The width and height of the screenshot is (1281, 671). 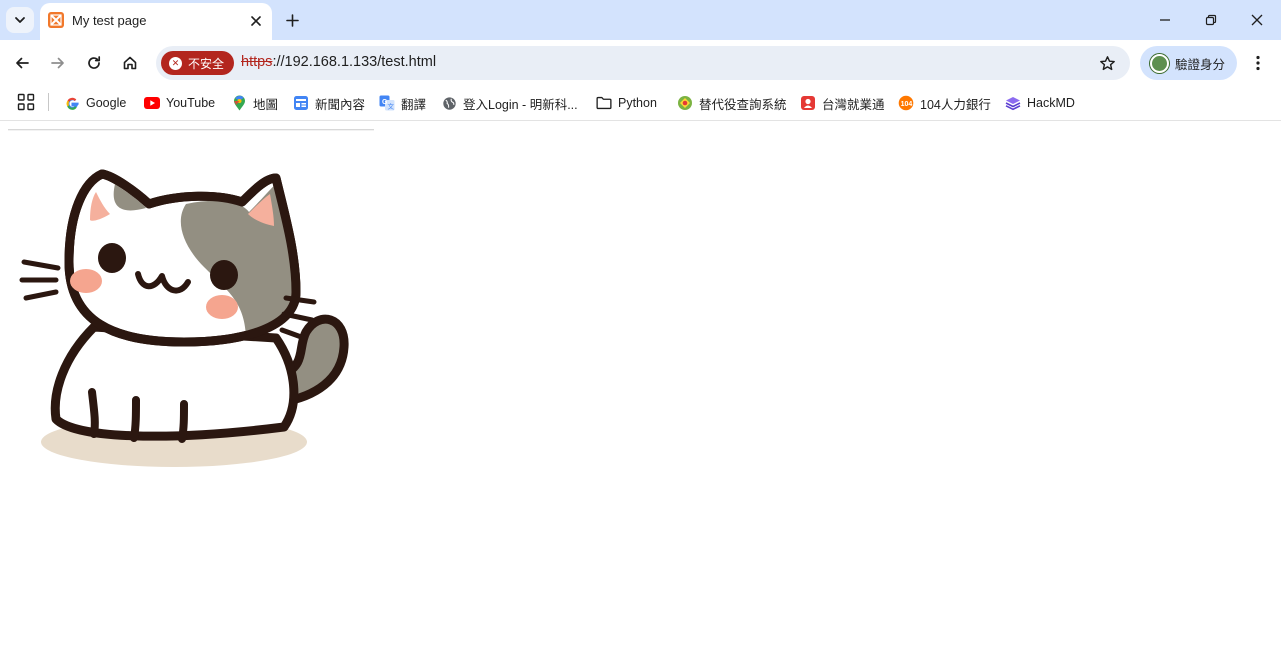 I want to click on tab-search-button, so click(x=20, y=20).